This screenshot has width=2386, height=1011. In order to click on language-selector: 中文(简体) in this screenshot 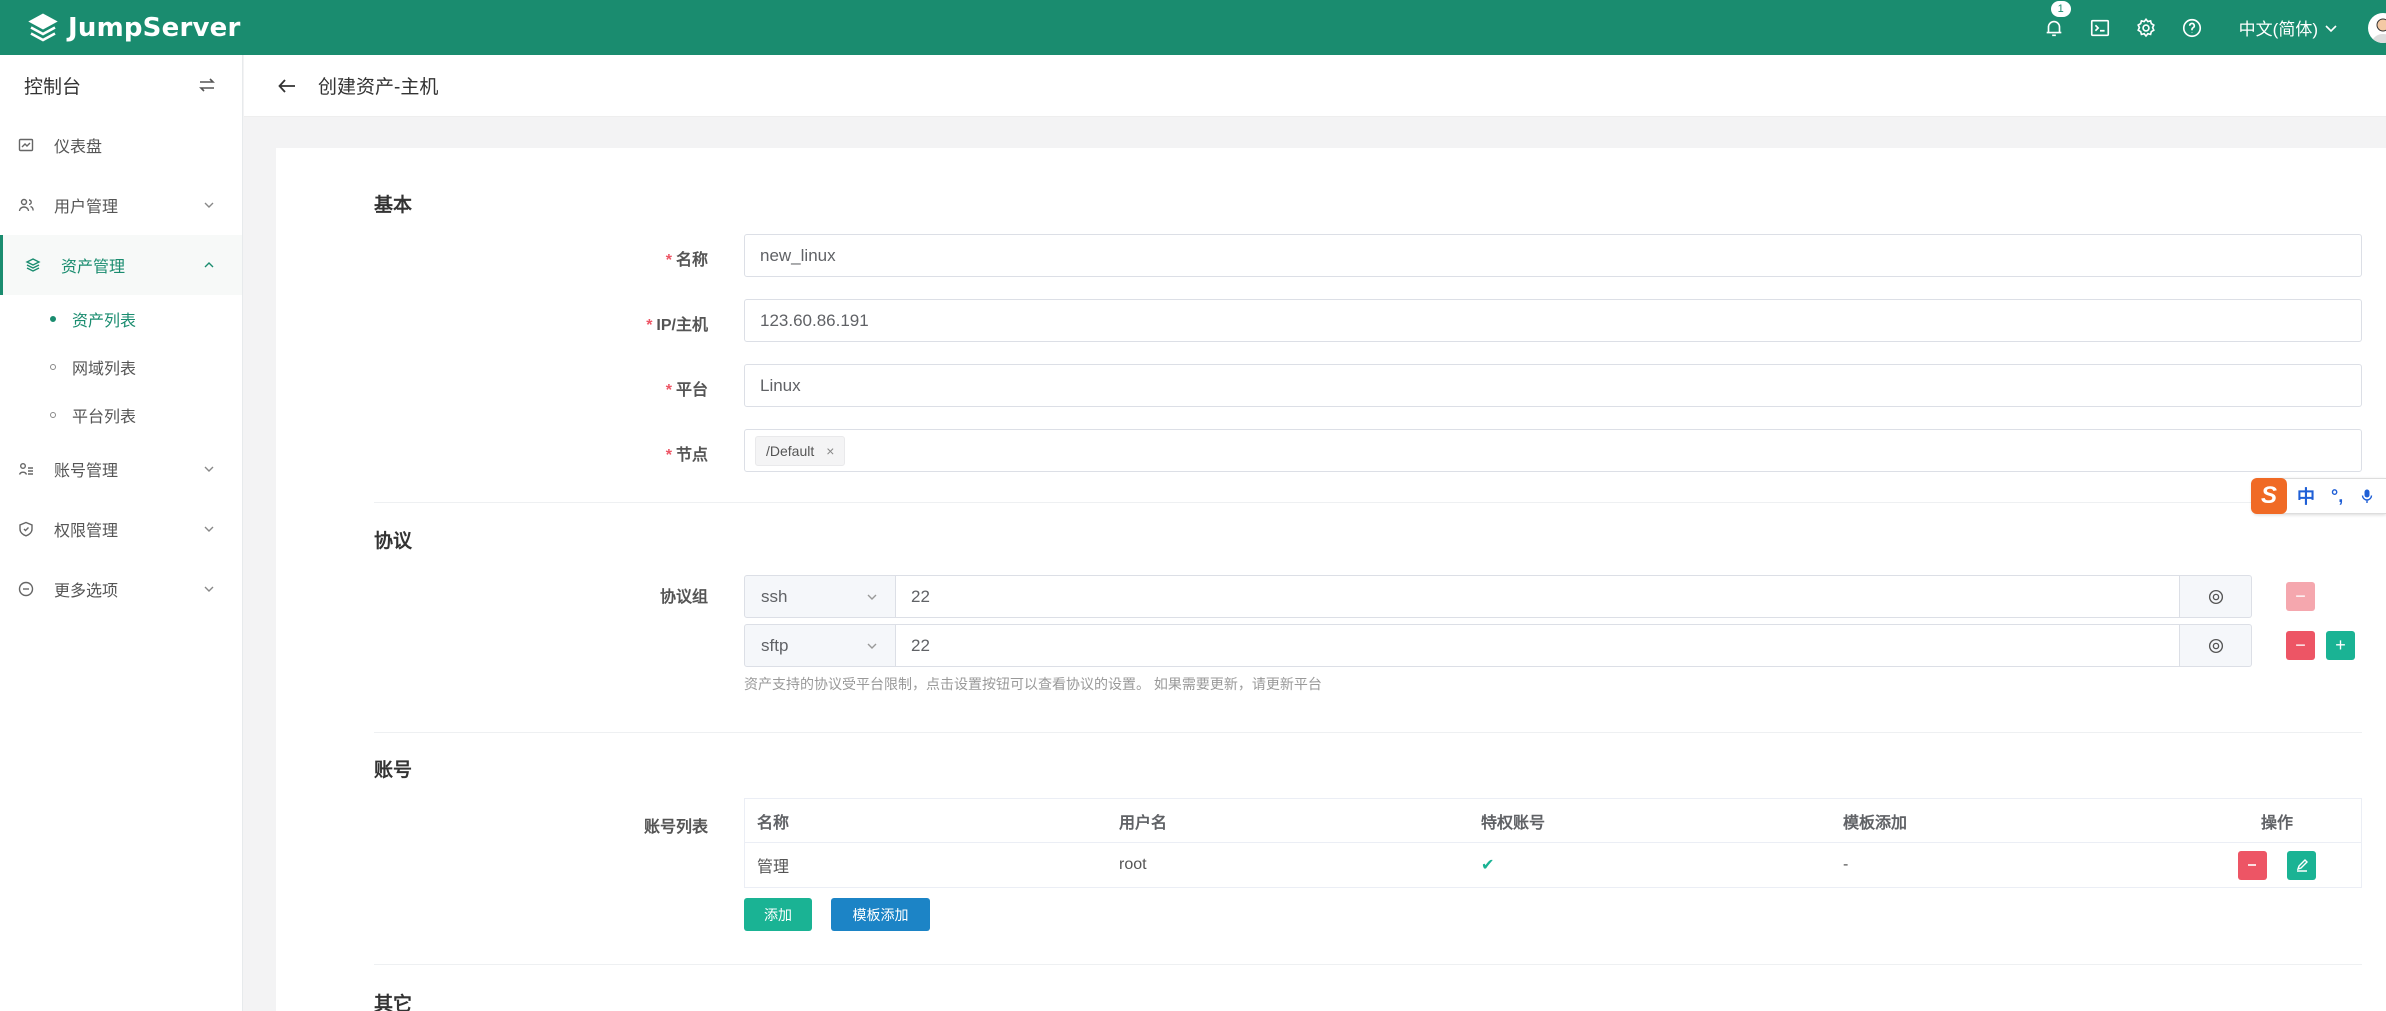, I will do `click(2288, 27)`.